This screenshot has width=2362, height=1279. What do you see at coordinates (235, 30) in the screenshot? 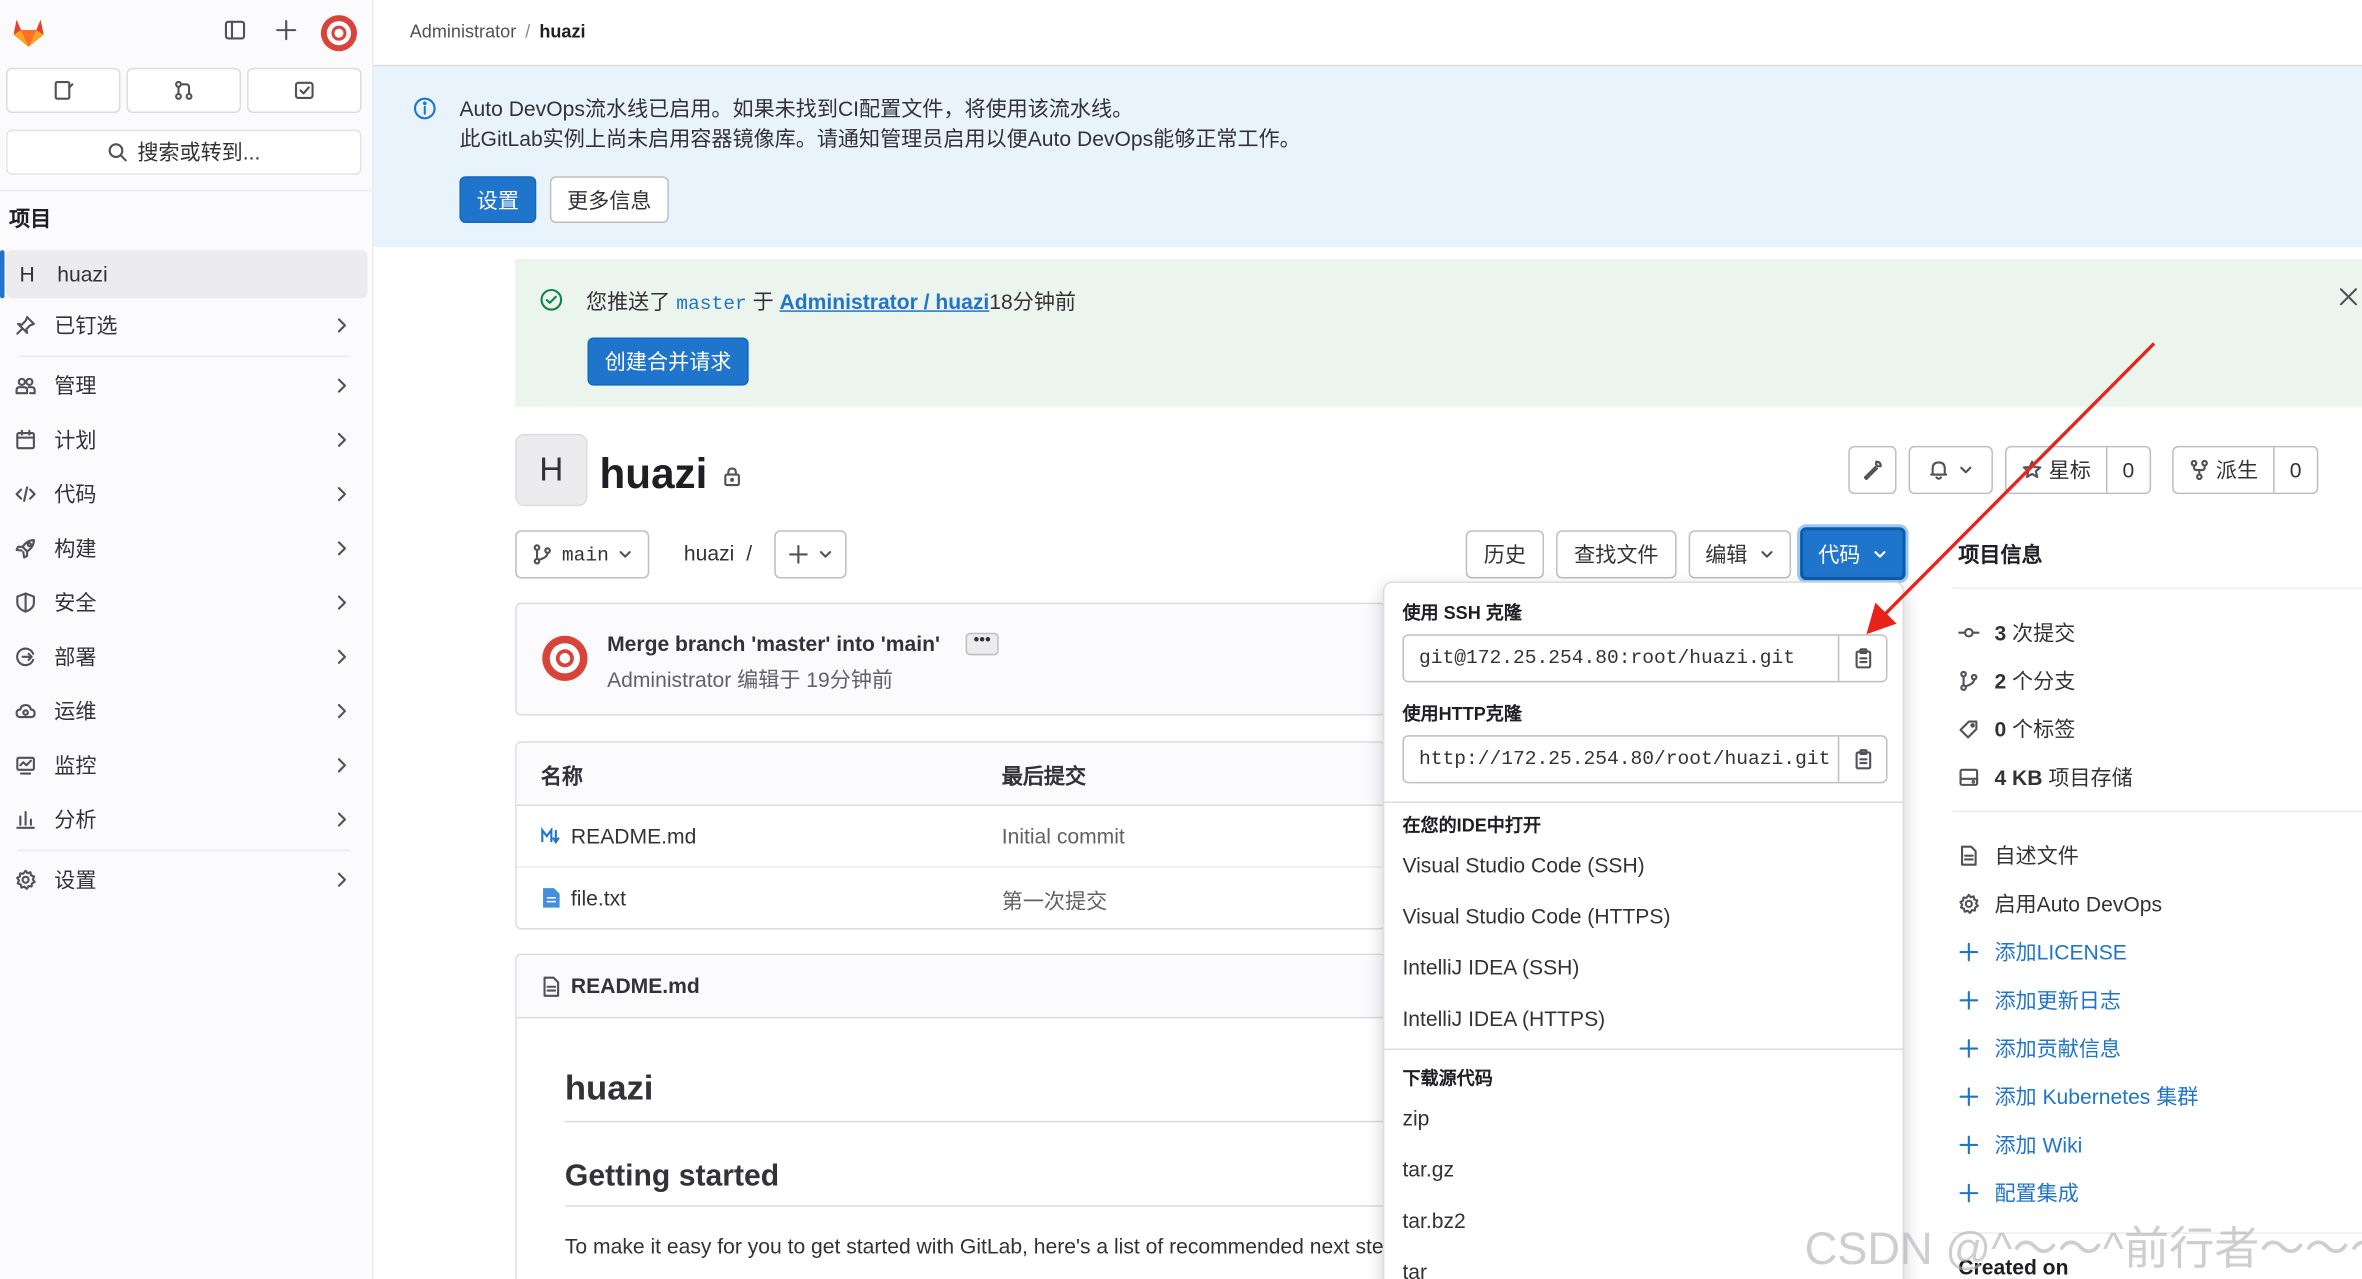
I see `sidebar-toggle-icon` at bounding box center [235, 30].